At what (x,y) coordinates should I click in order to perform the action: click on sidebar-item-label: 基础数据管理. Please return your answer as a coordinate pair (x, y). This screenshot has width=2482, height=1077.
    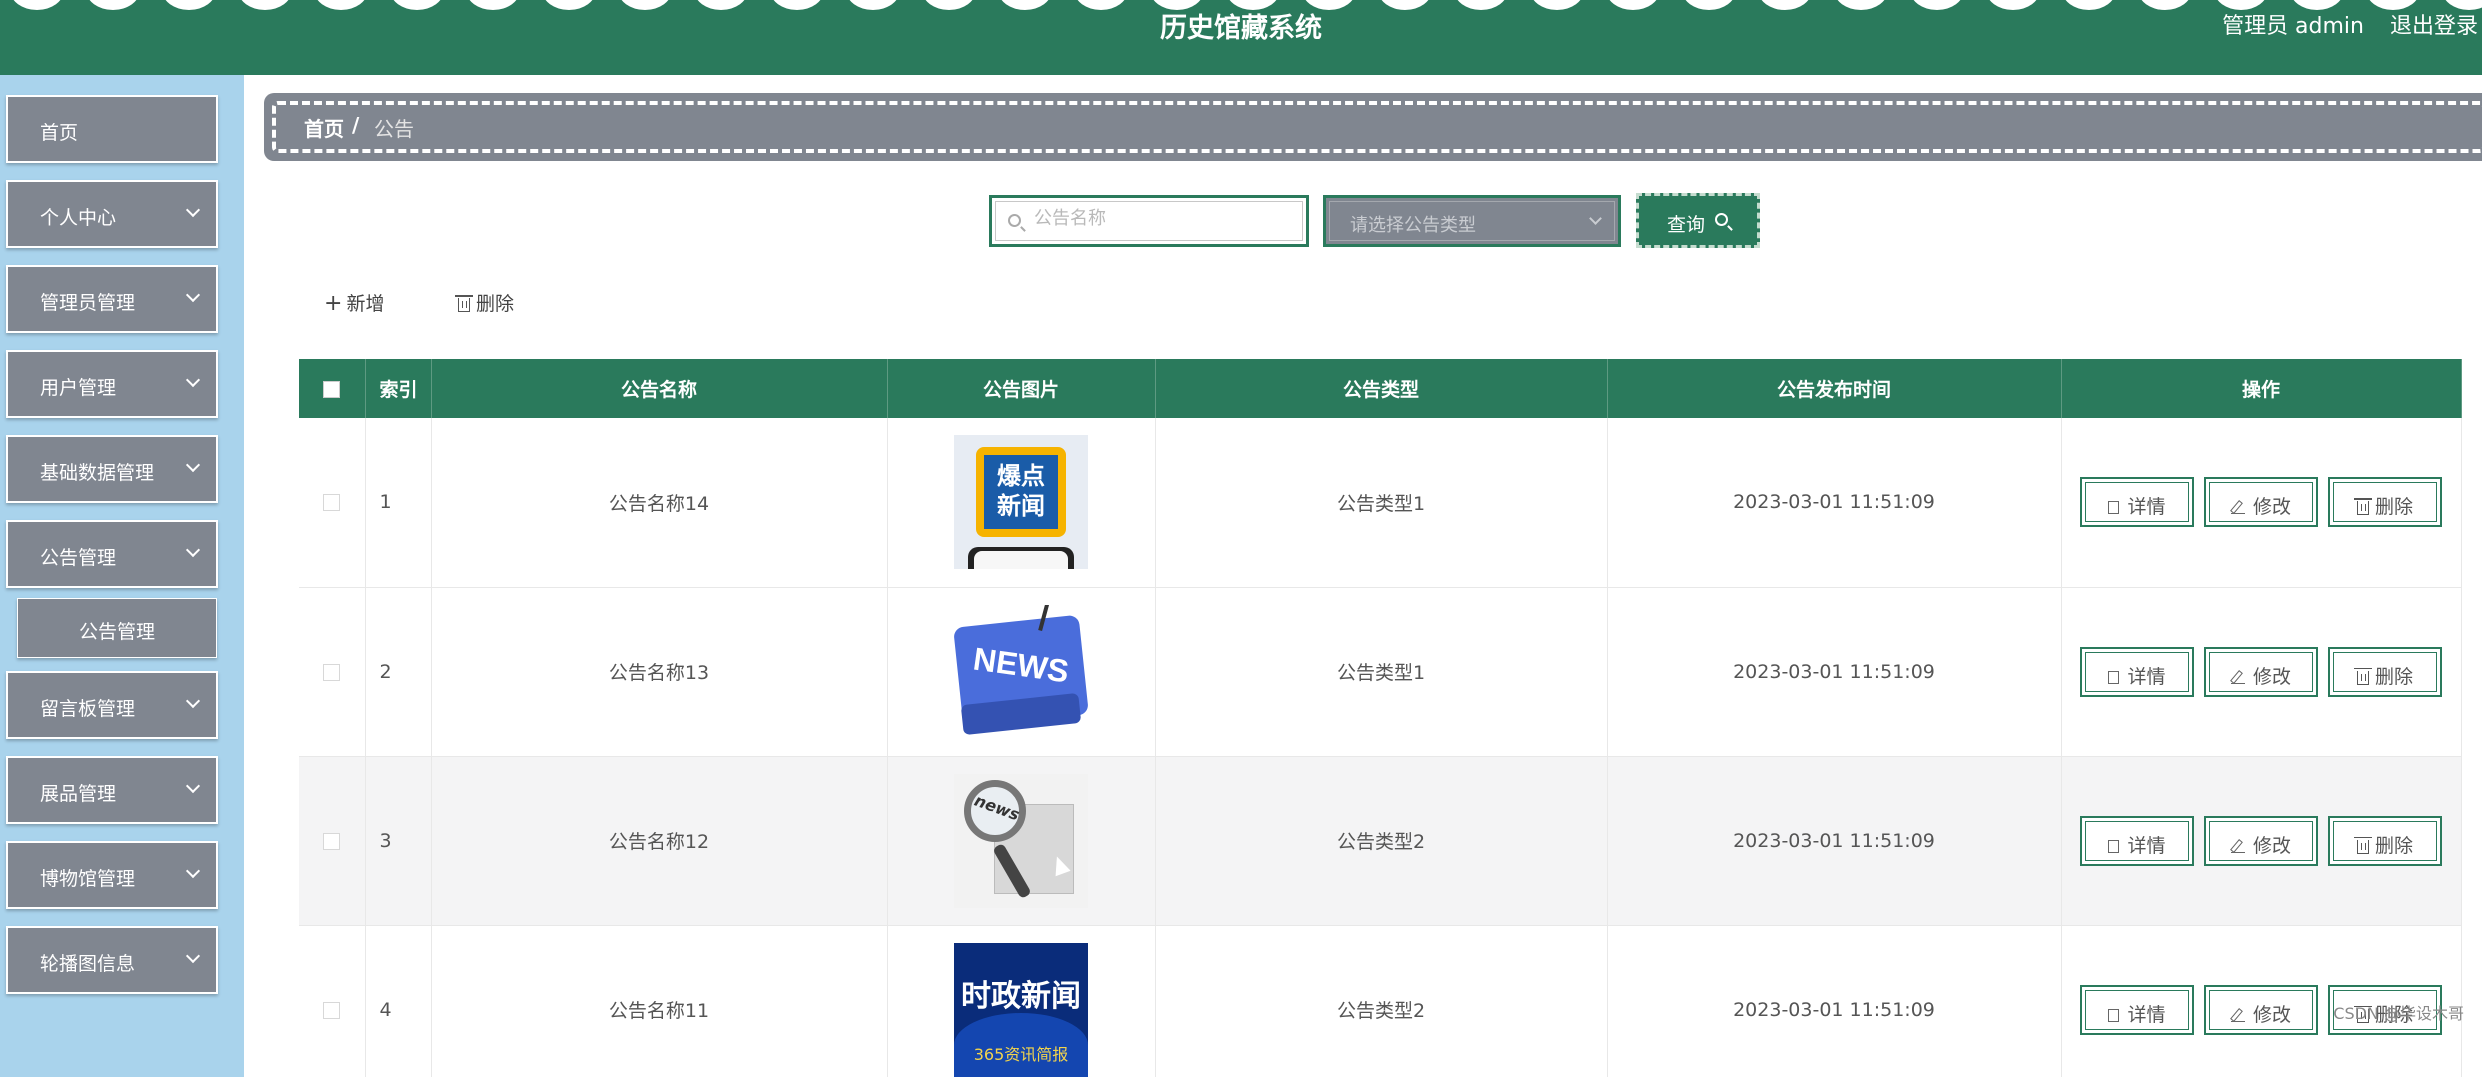
    Looking at the image, I should click on (97, 473).